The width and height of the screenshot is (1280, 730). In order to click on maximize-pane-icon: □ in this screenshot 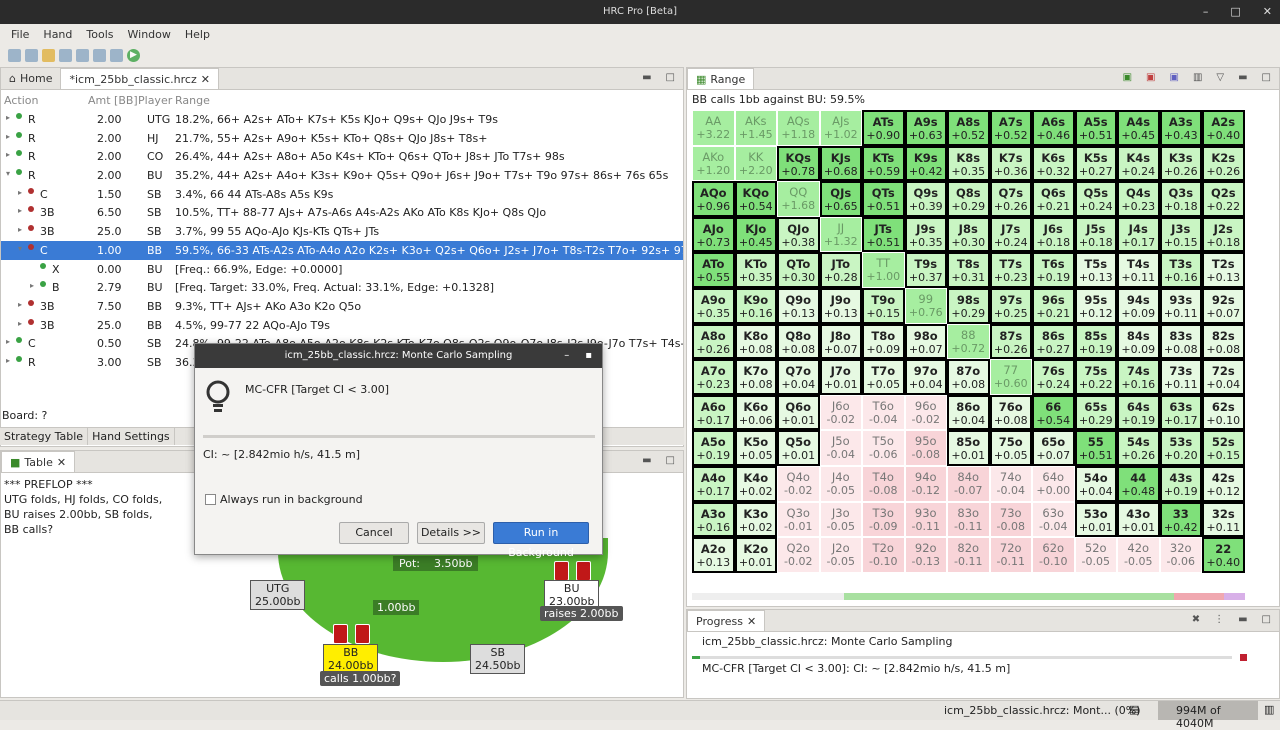, I will do `click(1266, 619)`.